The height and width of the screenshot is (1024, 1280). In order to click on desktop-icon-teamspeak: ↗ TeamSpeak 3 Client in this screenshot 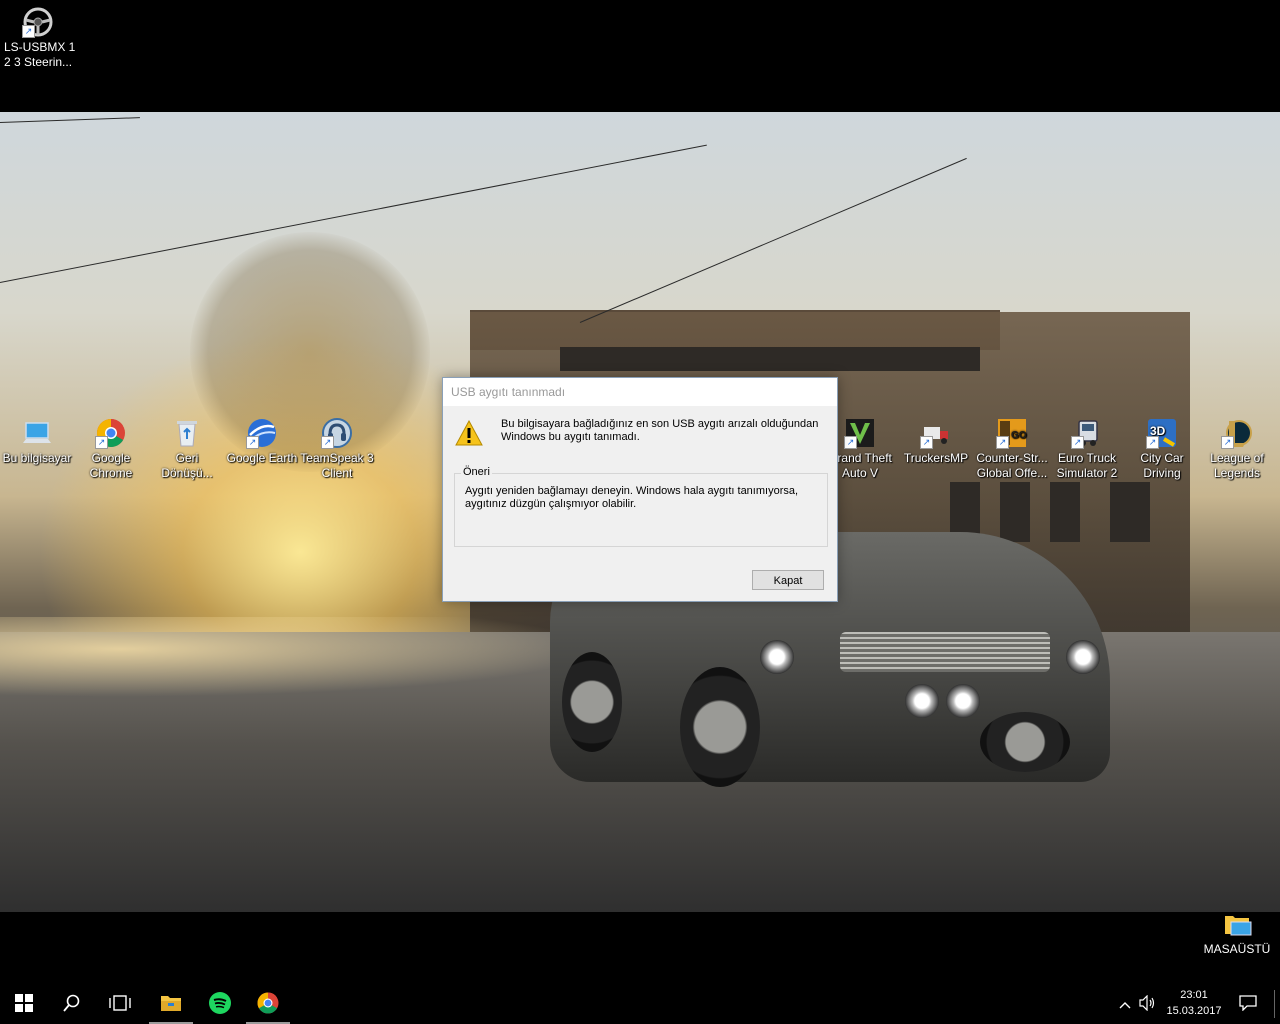, I will do `click(337, 449)`.